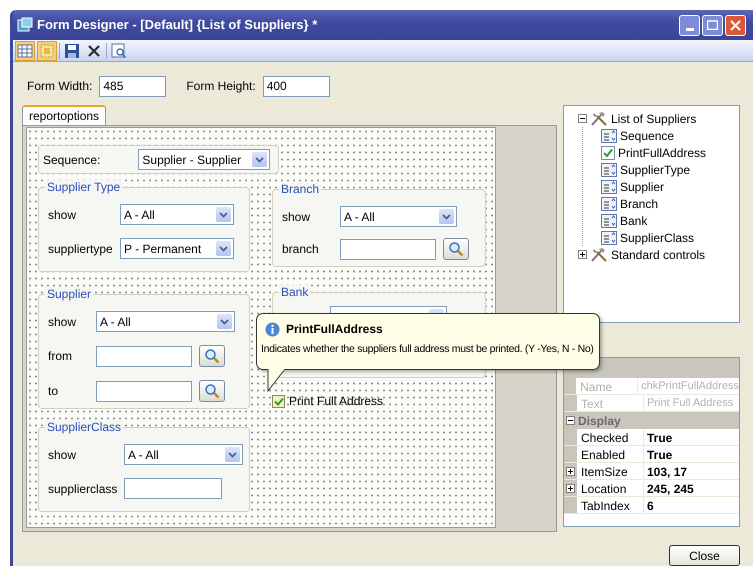  I want to click on field-label: branch, so click(301, 249).